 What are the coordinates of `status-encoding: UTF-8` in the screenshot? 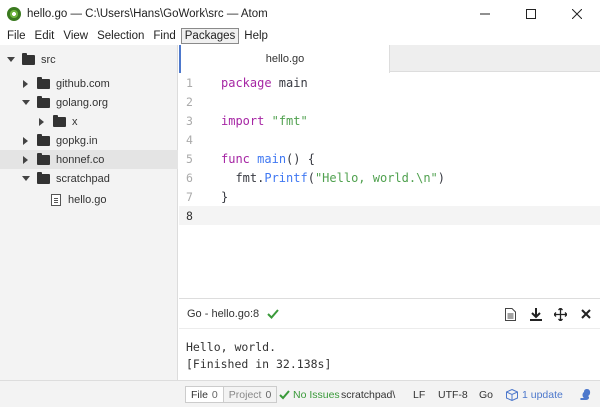 It's located at (453, 394).